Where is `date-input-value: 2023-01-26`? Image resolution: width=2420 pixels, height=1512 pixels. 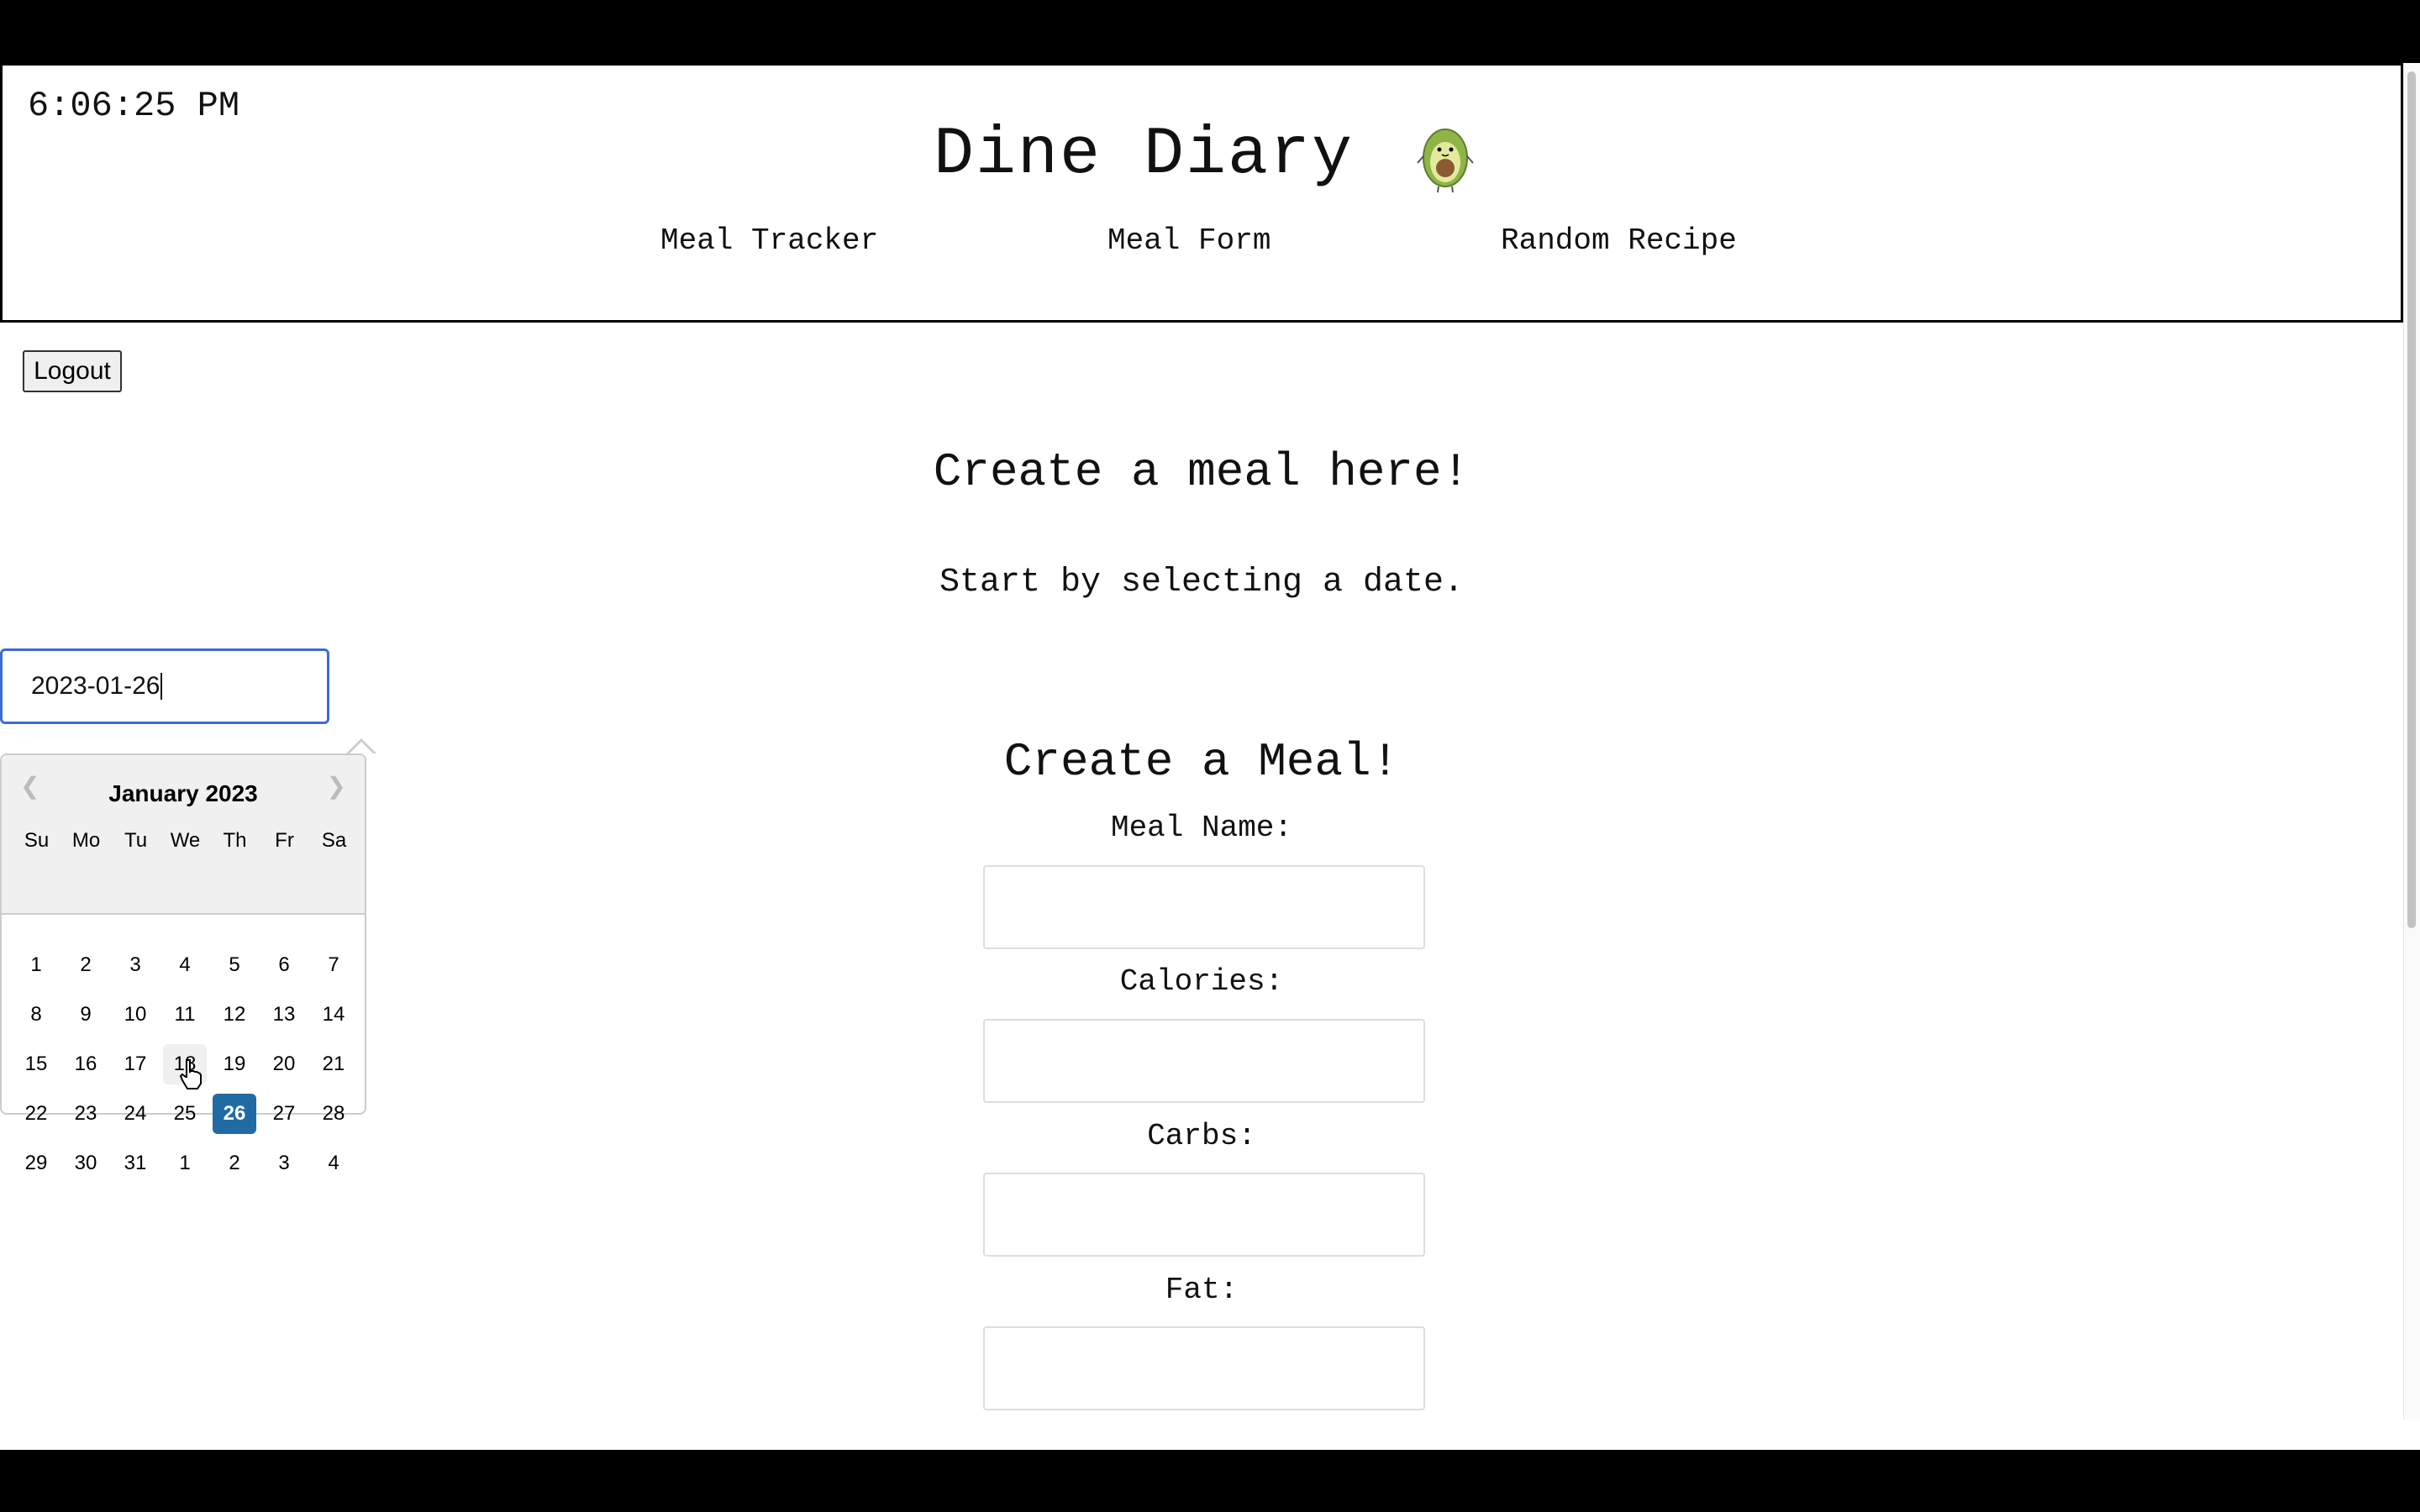 date-input-value: 2023-01-26 is located at coordinates (96, 686).